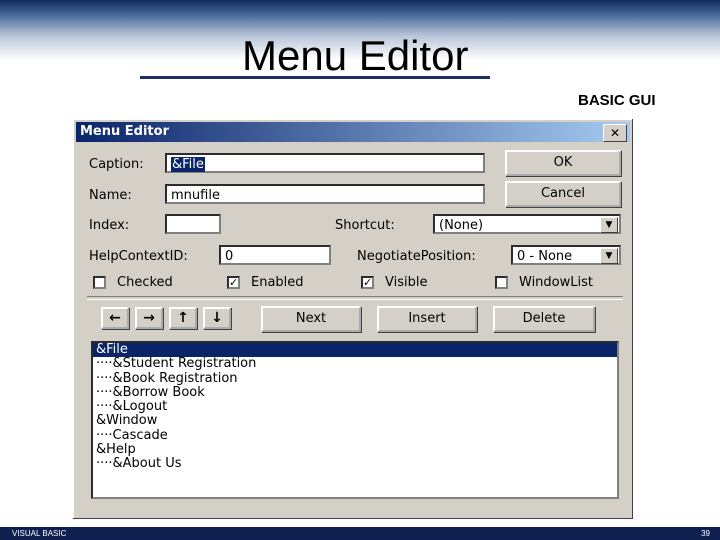 This screenshot has width=720, height=540. What do you see at coordinates (275, 255) in the screenshot?
I see `helpcontextid-input: 0` at bounding box center [275, 255].